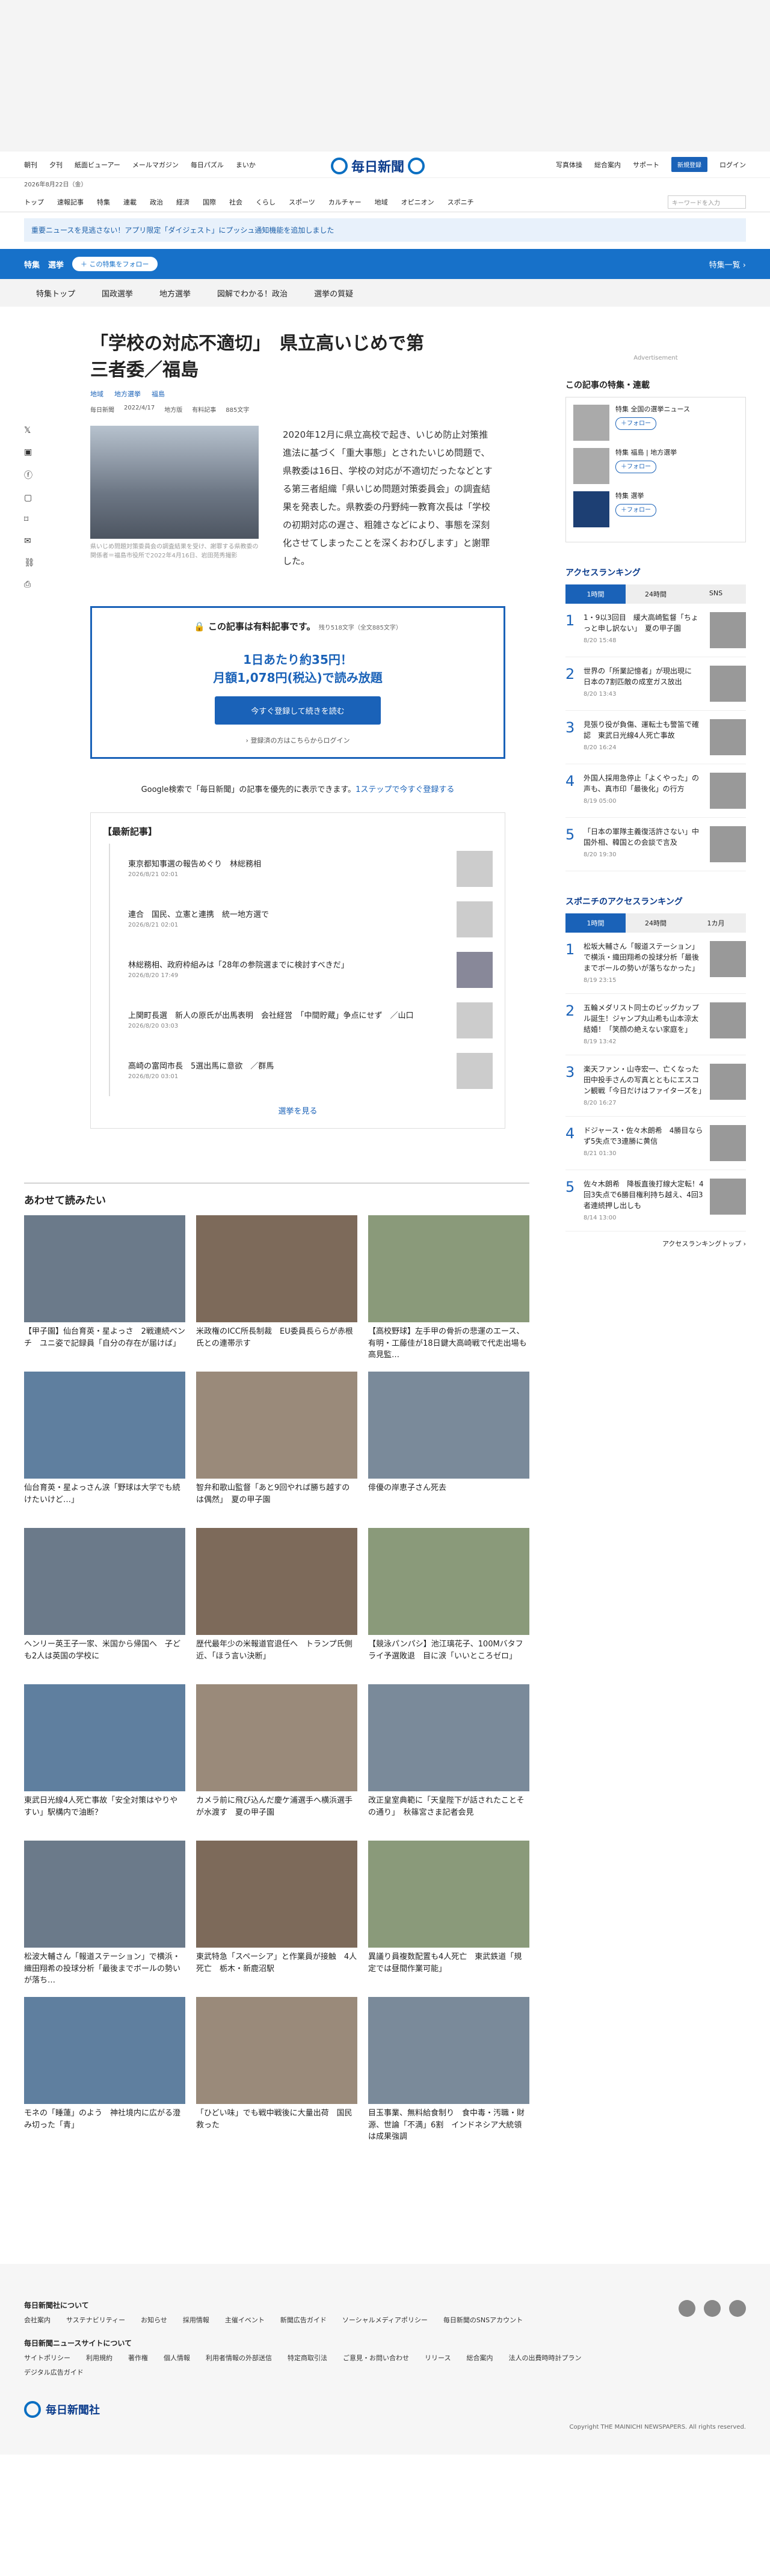 This screenshot has height=2576, width=770. Describe the element at coordinates (29, 584) in the screenshot. I see `print-icon: ⎙` at that location.